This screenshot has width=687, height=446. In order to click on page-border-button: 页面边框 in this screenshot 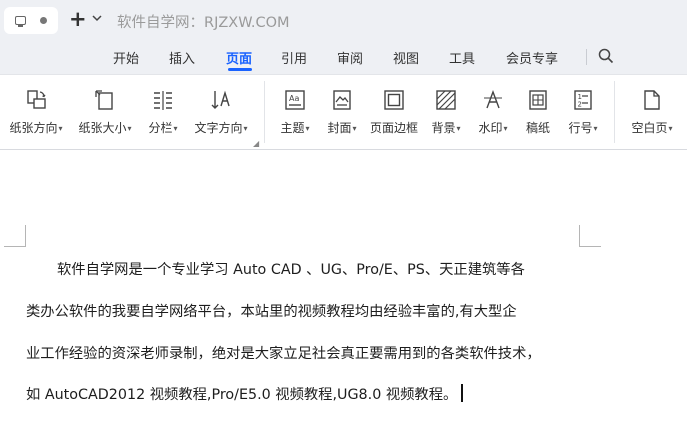, I will do `click(394, 112)`.